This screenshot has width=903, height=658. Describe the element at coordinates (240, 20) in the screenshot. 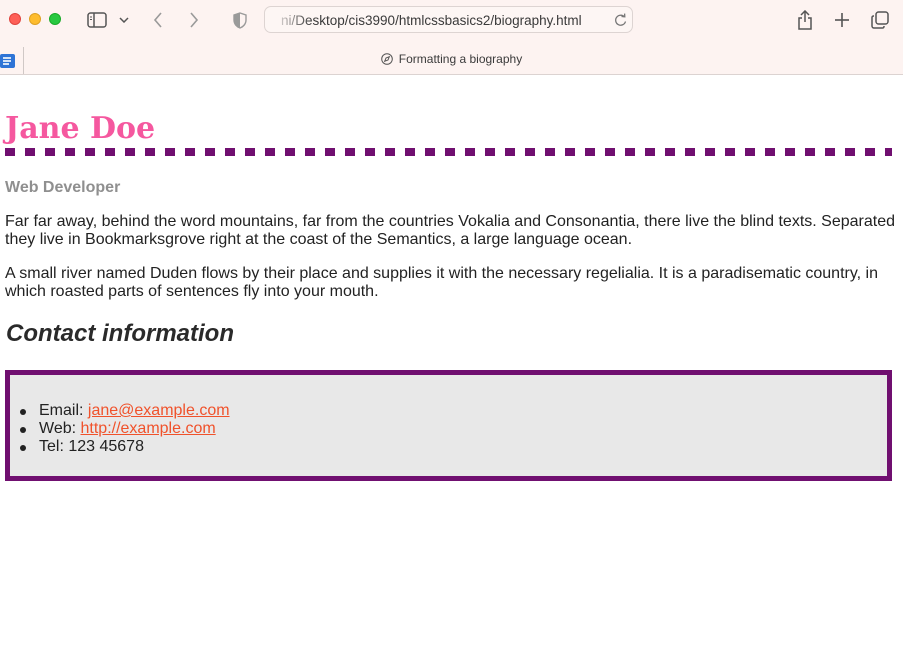

I see `privacy-shield-icon` at that location.